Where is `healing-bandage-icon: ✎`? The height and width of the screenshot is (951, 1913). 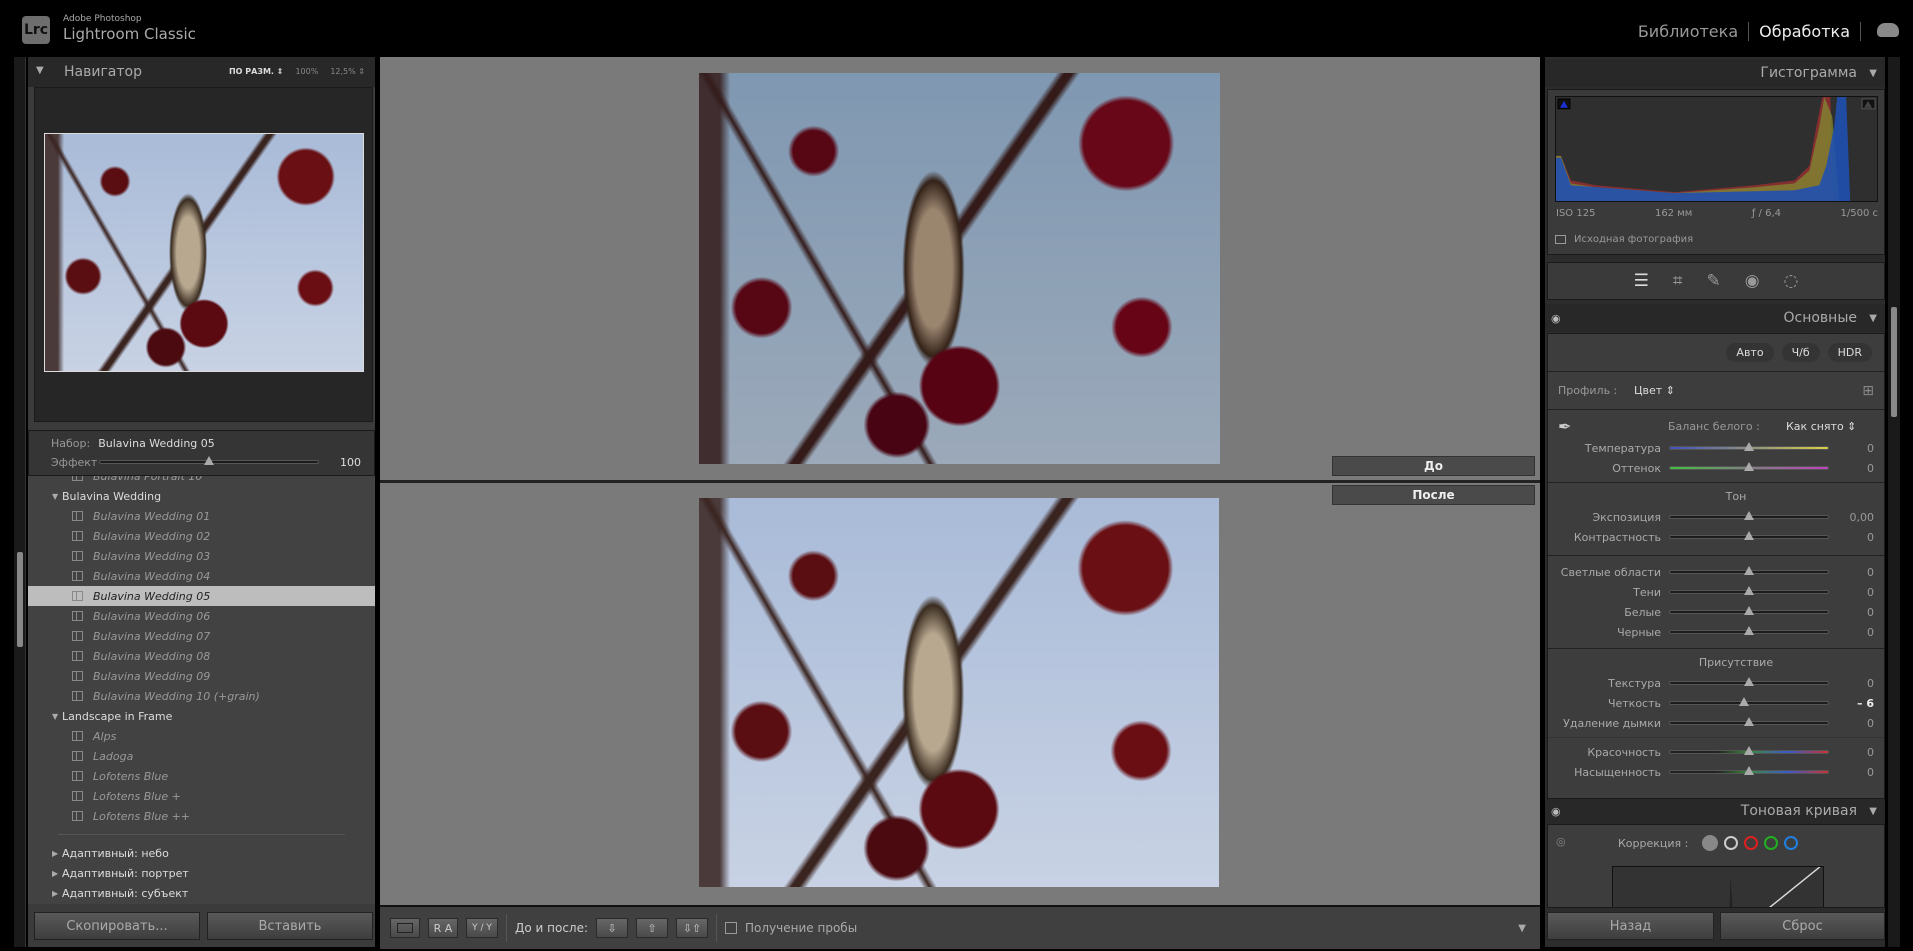 healing-bandage-icon: ✎ is located at coordinates (1713, 281).